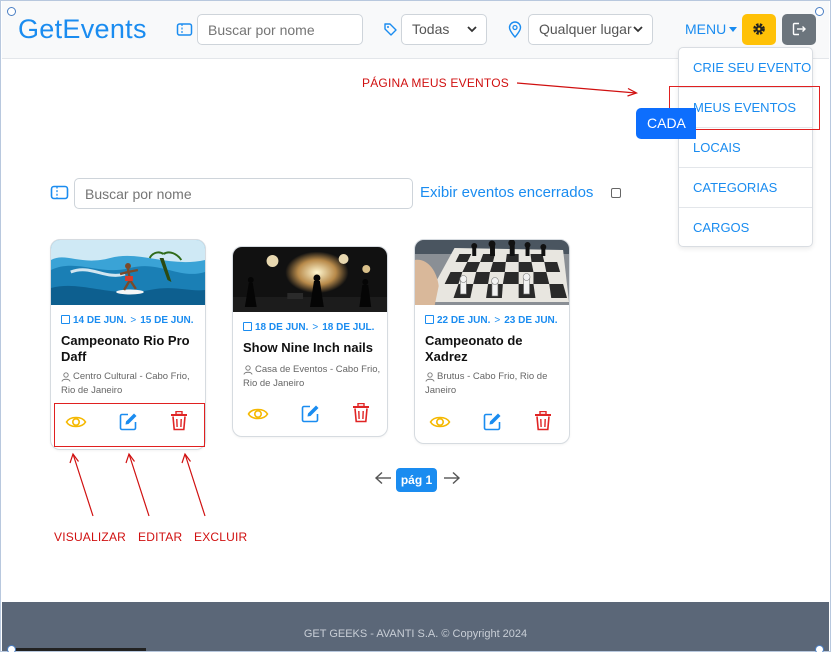 The image size is (831, 652). What do you see at coordinates (128, 272) in the screenshot?
I see `surfer-photo` at bounding box center [128, 272].